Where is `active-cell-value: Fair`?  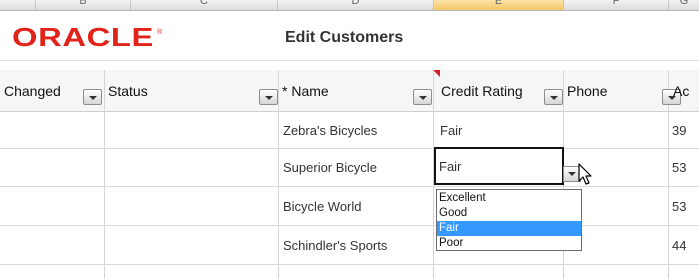
active-cell-value: Fair is located at coordinates (450, 166).